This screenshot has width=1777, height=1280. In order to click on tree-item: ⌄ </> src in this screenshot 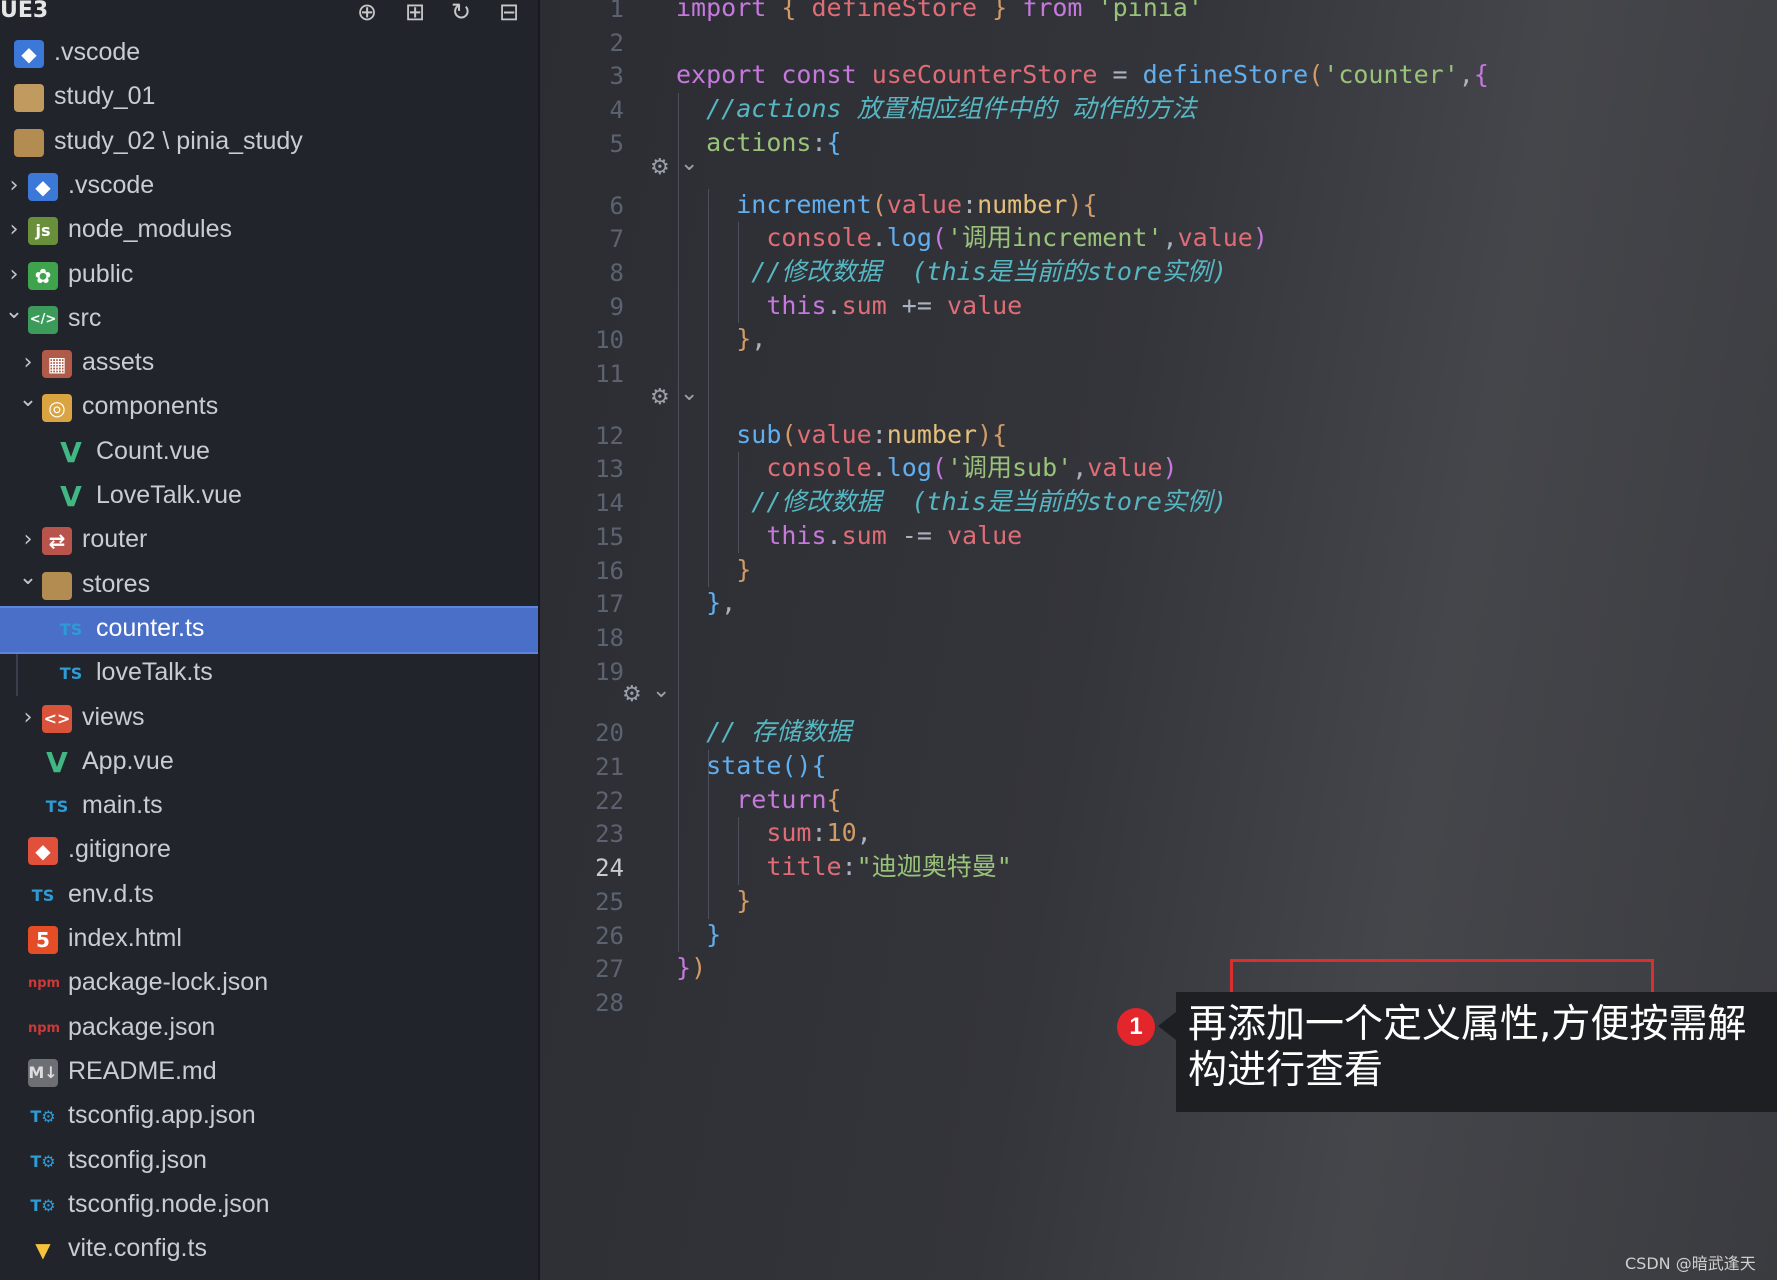, I will do `click(269, 320)`.